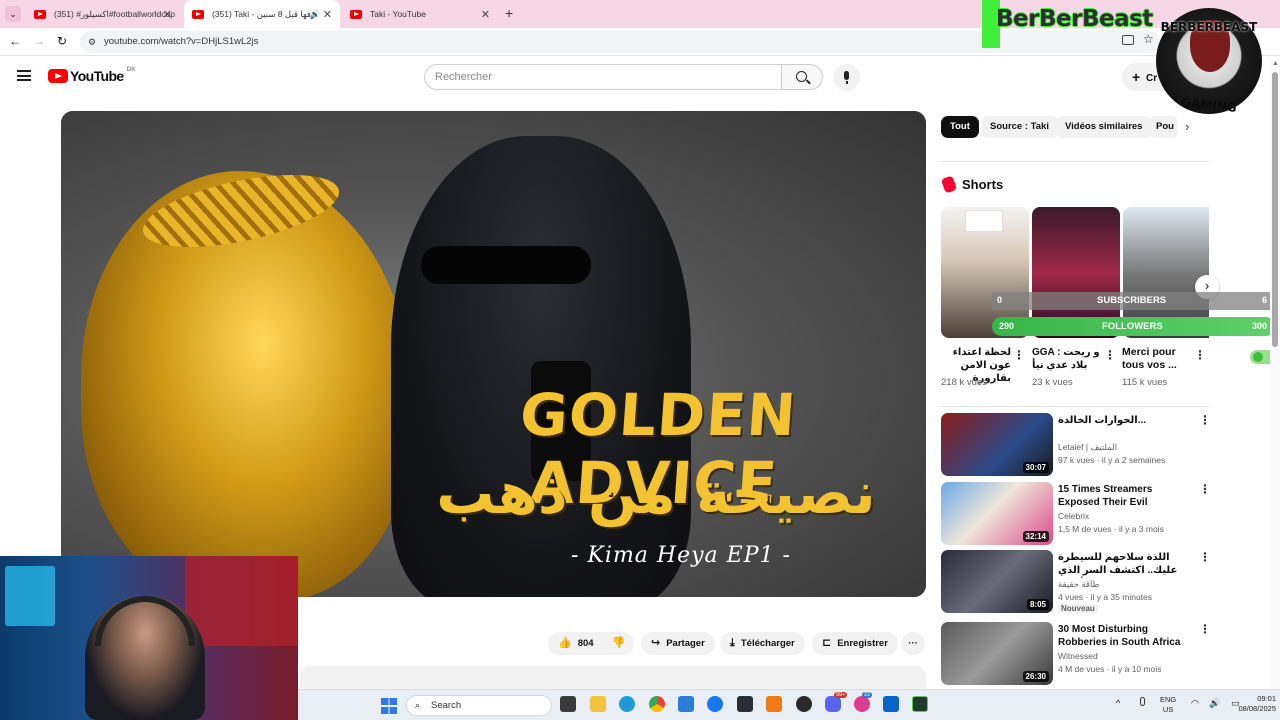 The width and height of the screenshot is (1280, 720). What do you see at coordinates (657, 704) in the screenshot?
I see `chrome-browser-icon` at bounding box center [657, 704].